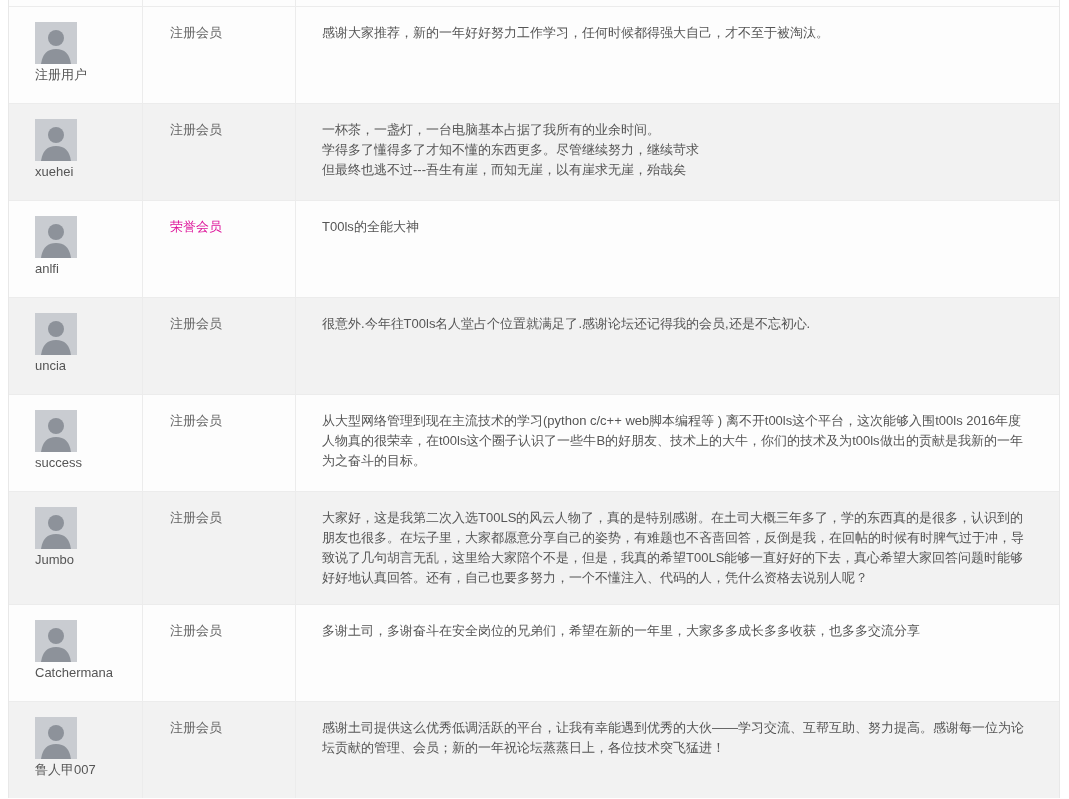 Image resolution: width=1069 pixels, height=799 pixels. I want to click on username: success, so click(58, 463).